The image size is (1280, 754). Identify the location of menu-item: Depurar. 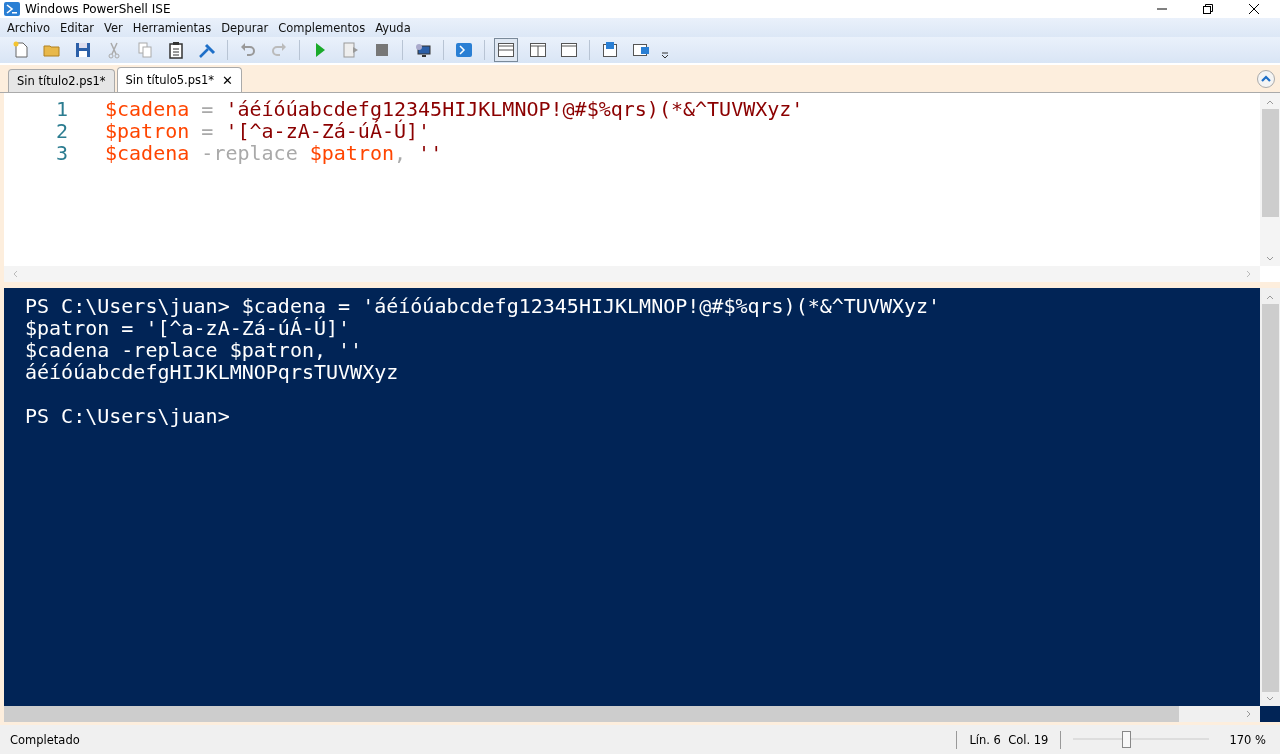
(245, 27).